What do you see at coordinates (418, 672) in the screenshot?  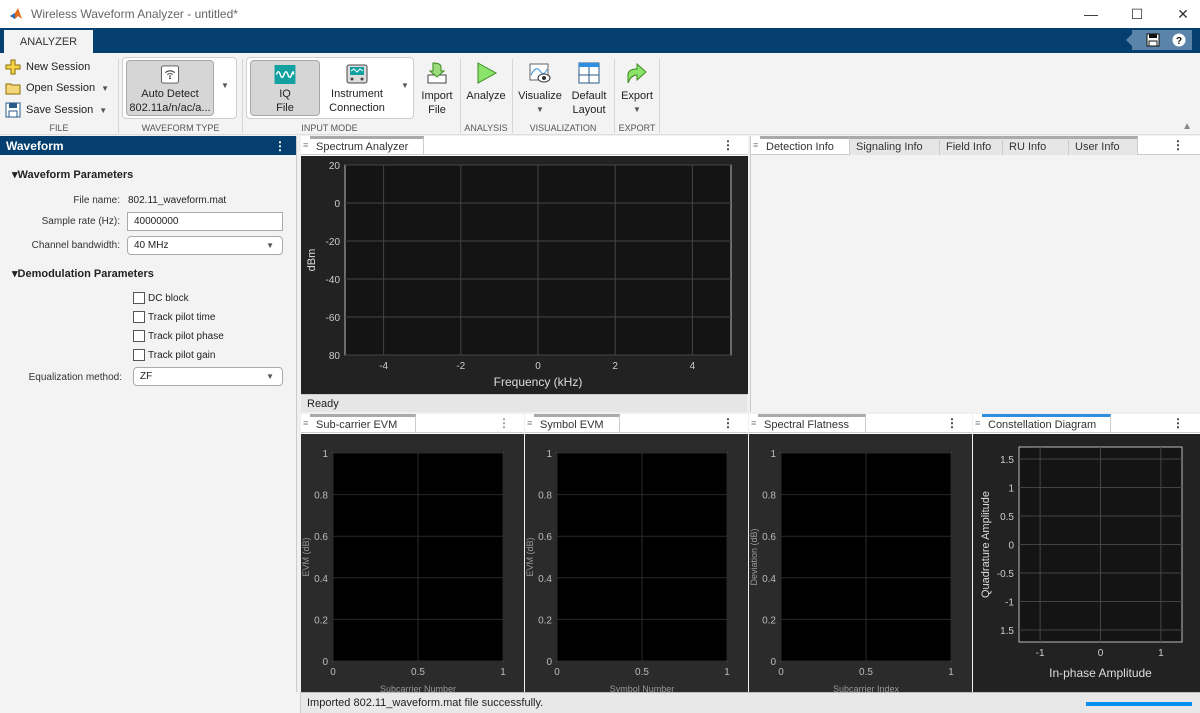 I see `x-tick-label: 0.5` at bounding box center [418, 672].